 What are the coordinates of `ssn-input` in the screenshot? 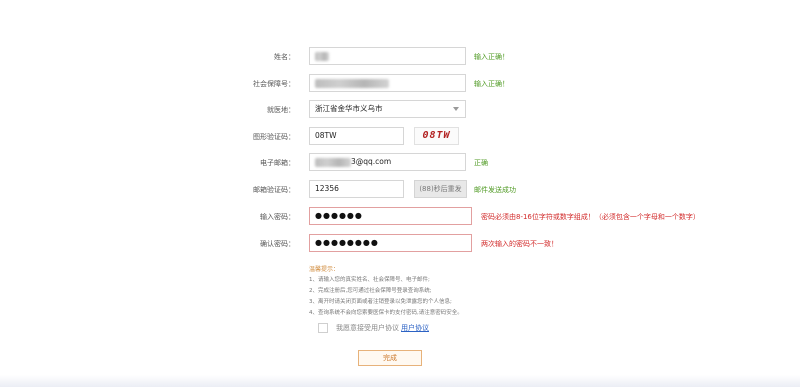 It's located at (387, 83).